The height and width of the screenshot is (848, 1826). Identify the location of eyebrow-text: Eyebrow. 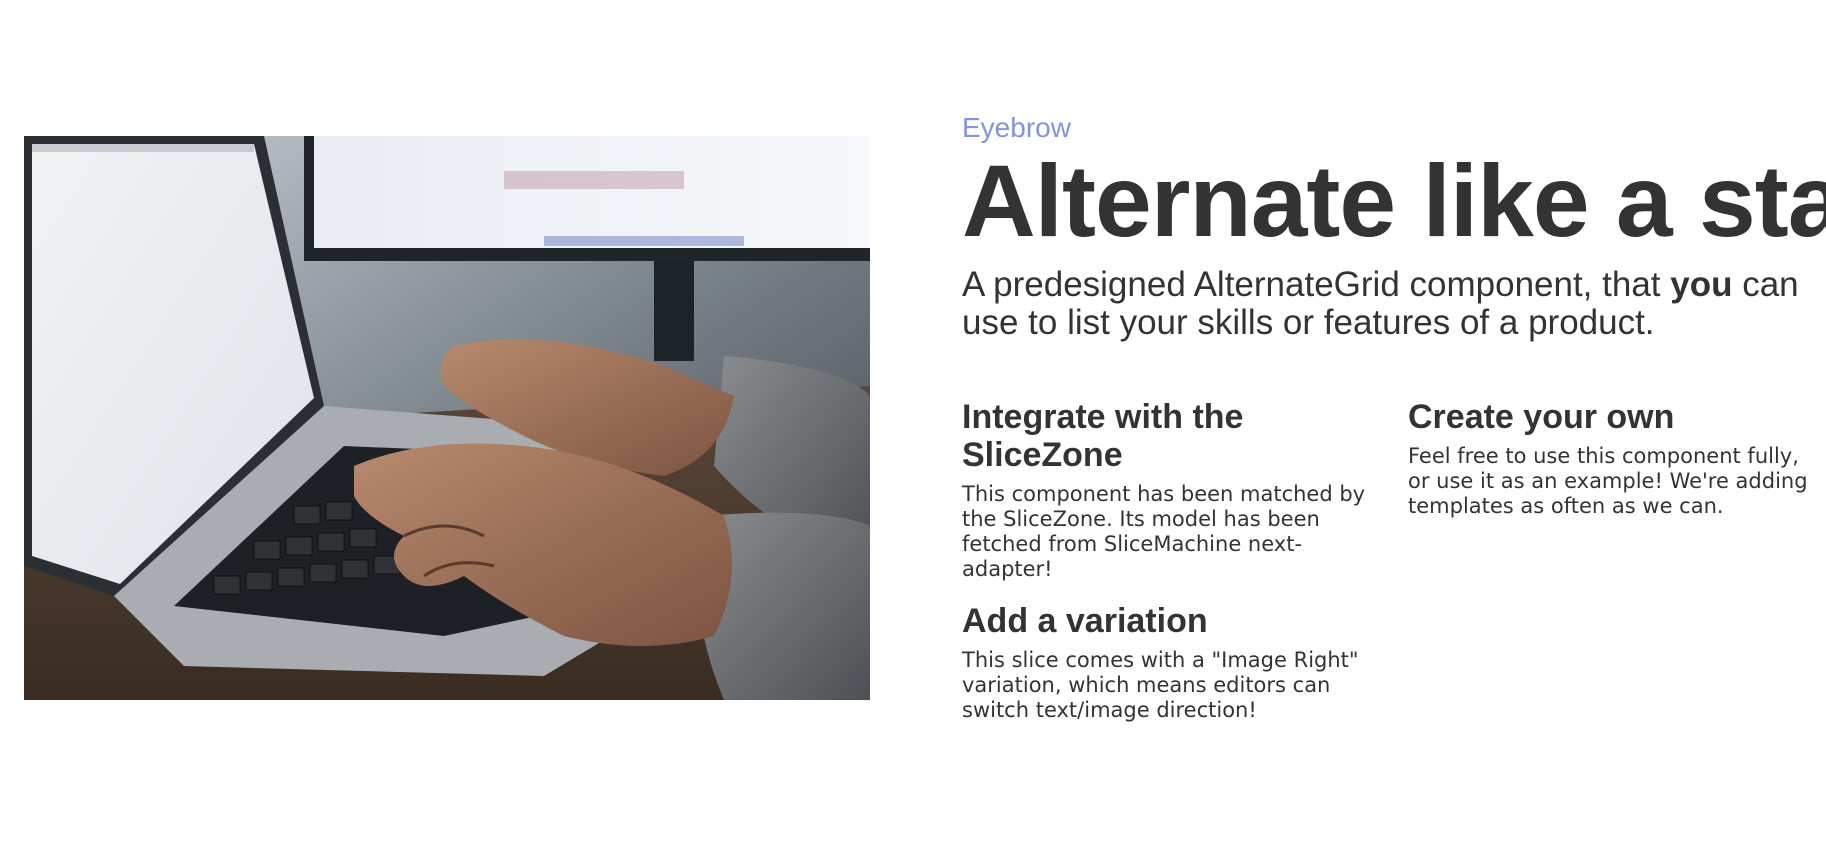
(1016, 127).